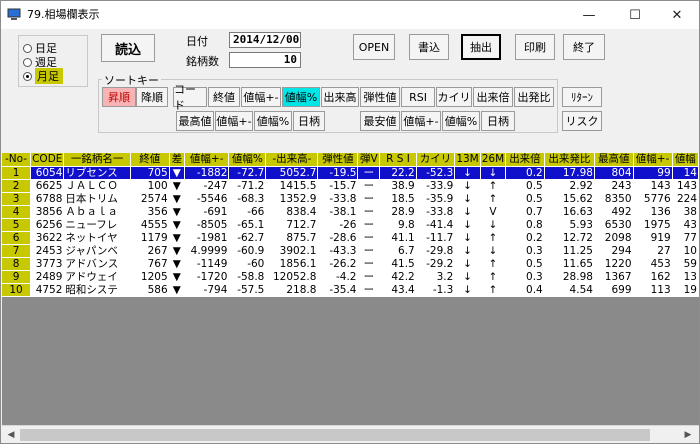 Image resolution: width=700 pixels, height=444 pixels. Describe the element at coordinates (11, 435) in the screenshot. I see `scroll-left-icon: ◀` at that location.